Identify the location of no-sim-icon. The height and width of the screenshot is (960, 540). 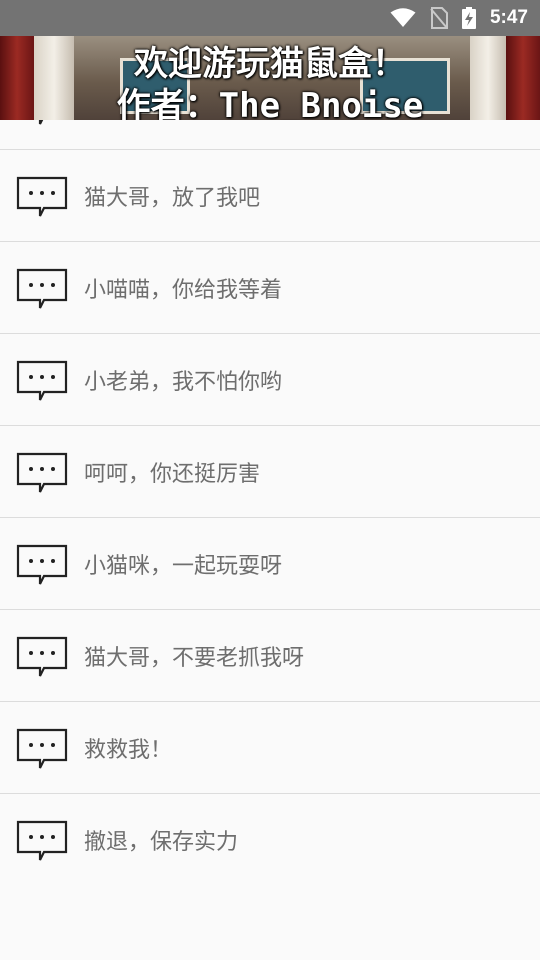
(439, 18).